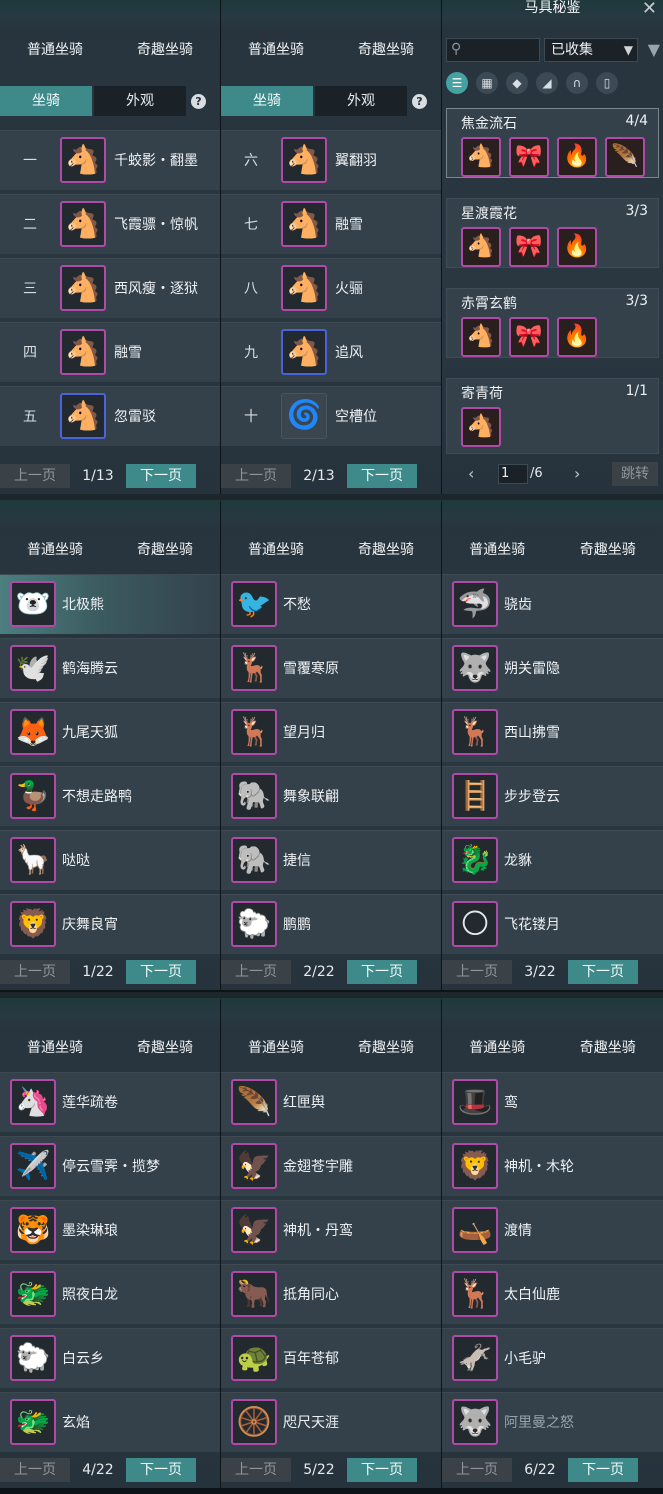 The image size is (663, 1494). I want to click on search-input: ⚲, so click(493, 50).